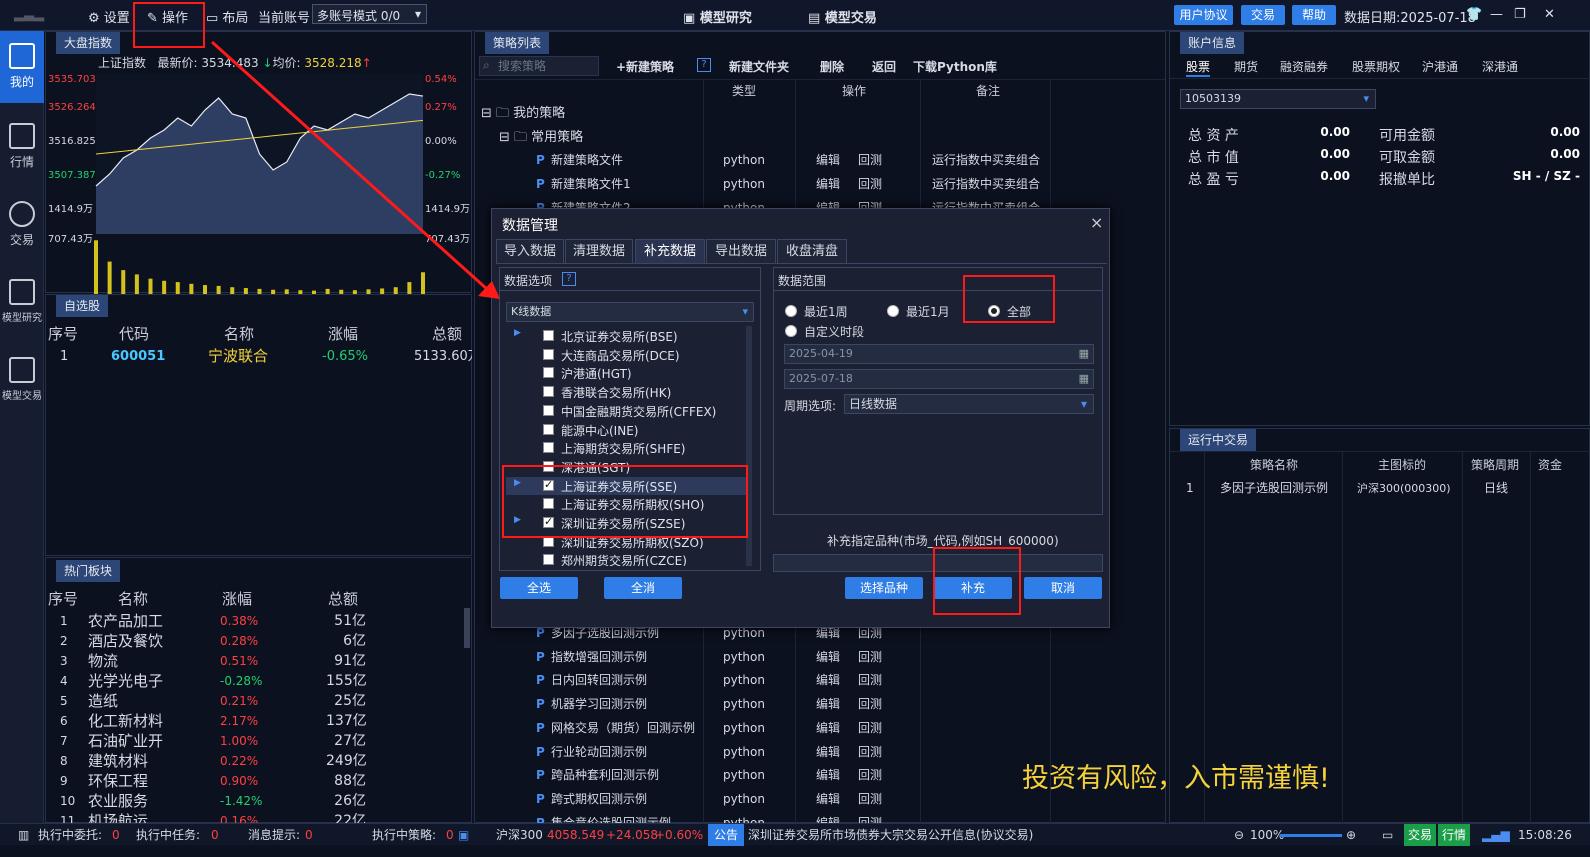 This screenshot has width=1590, height=857. What do you see at coordinates (24, 835) in the screenshot?
I see `chart-icon: ▥` at bounding box center [24, 835].